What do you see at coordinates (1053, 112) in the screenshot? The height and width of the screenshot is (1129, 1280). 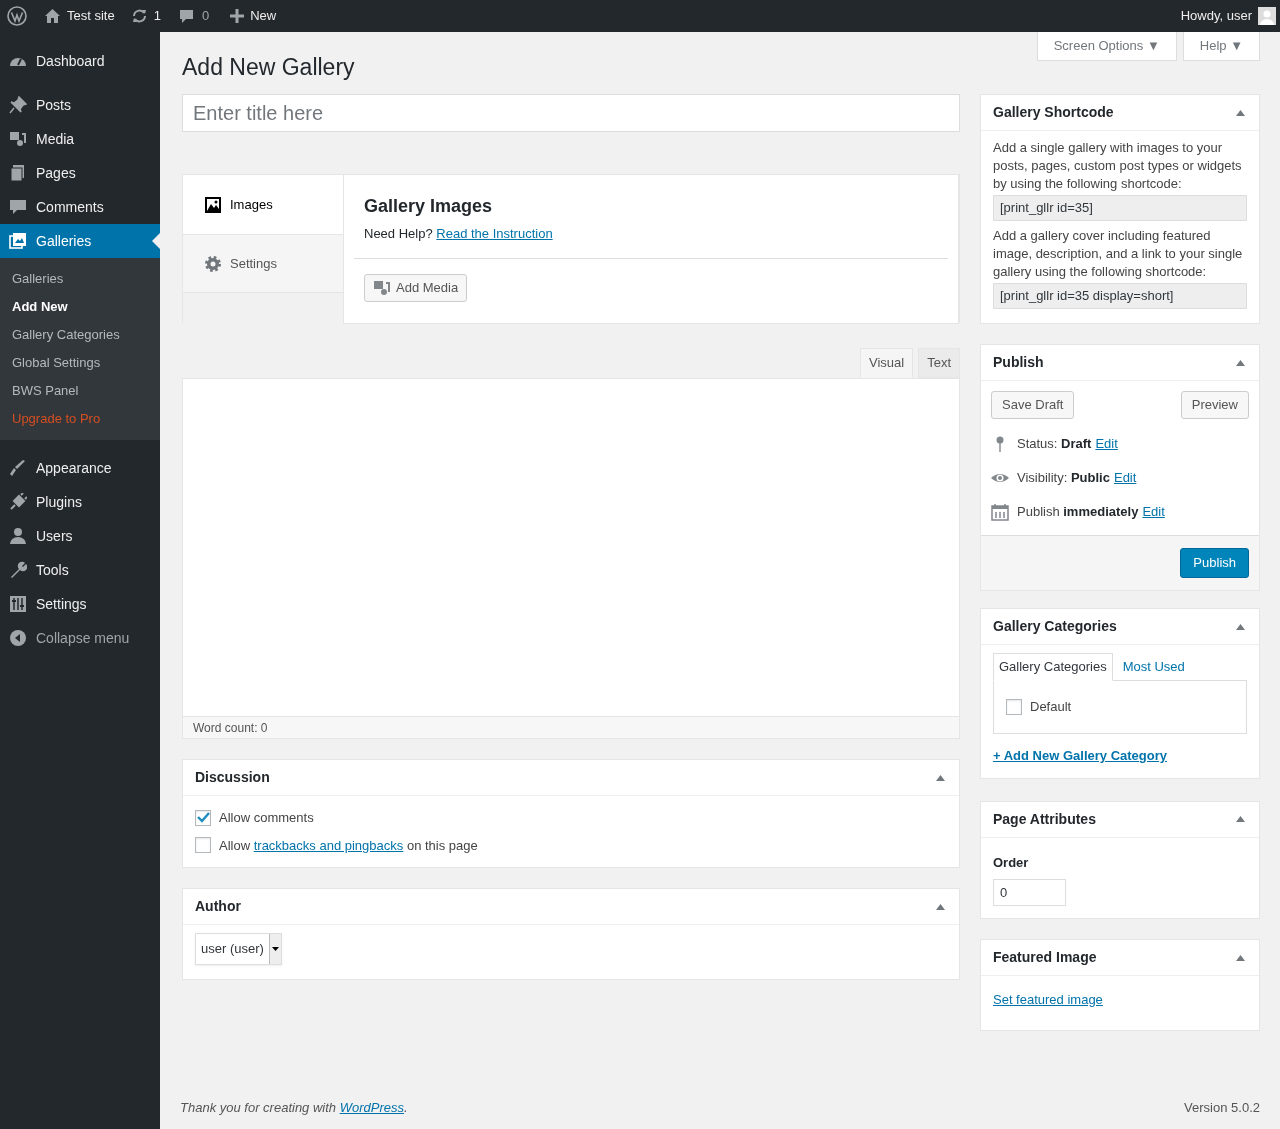 I see `postbox-title: Gallery Shortcode` at bounding box center [1053, 112].